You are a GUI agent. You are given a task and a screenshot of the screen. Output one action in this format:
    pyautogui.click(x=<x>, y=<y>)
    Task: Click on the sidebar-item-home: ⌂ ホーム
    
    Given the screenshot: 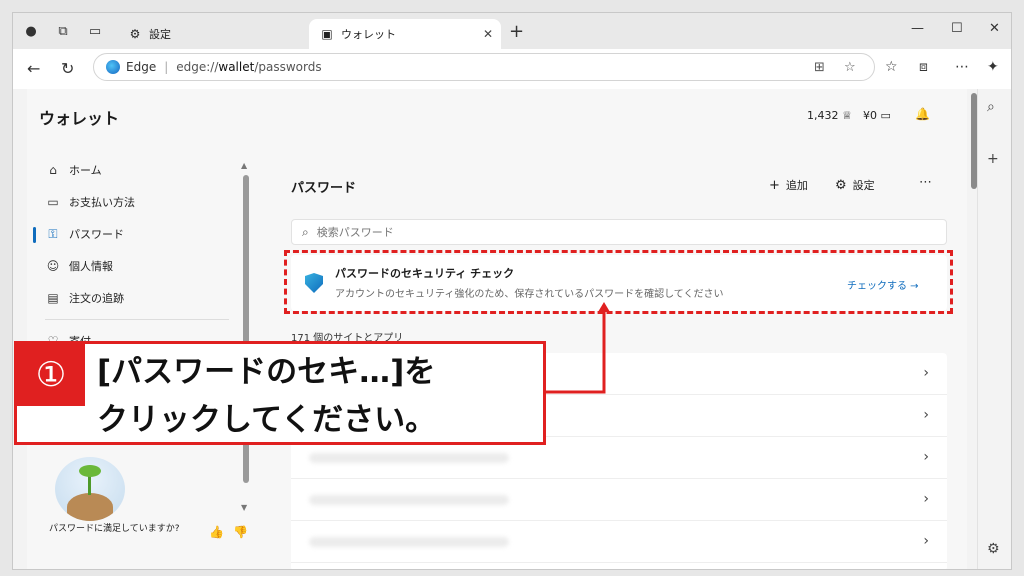 What is the action you would take?
    pyautogui.click(x=73, y=170)
    